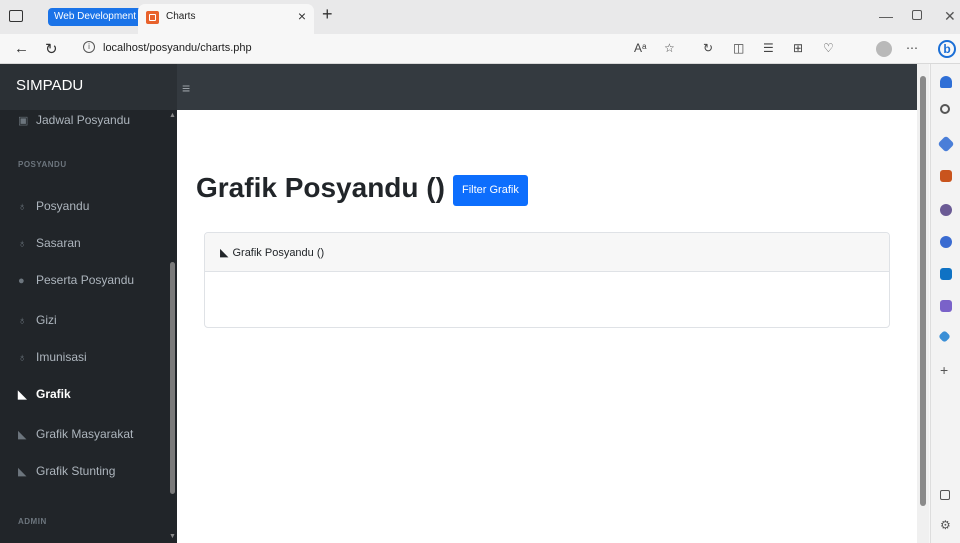  Describe the element at coordinates (828, 48) in the screenshot. I see `browser-essentials-icon: ♡` at that location.